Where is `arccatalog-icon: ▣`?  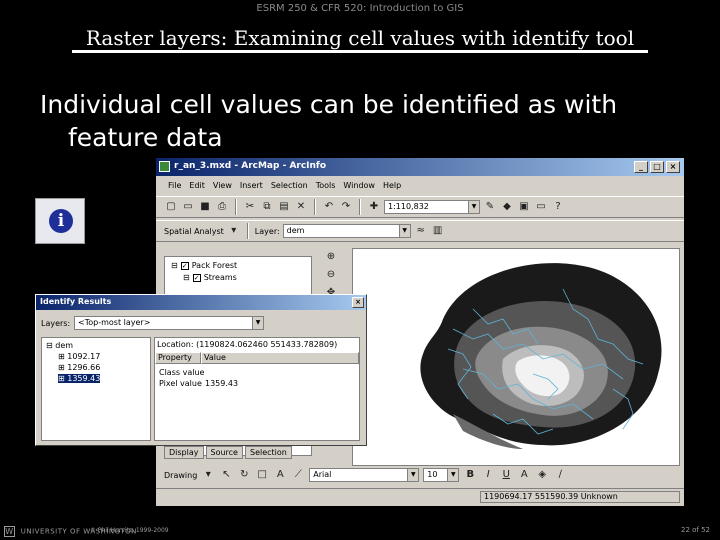 arccatalog-icon: ▣ is located at coordinates (524, 207).